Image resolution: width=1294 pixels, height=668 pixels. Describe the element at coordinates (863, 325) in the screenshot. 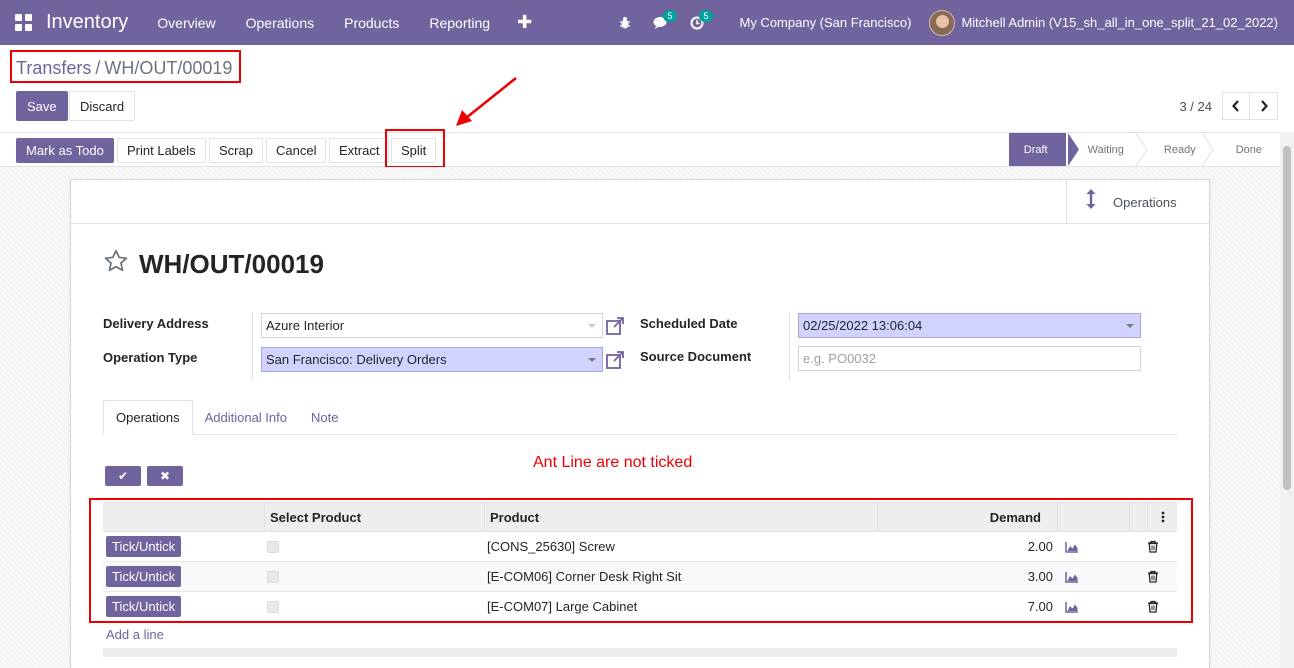

I see `scheduled-date-value: 02/25/2022 13:06:04` at that location.